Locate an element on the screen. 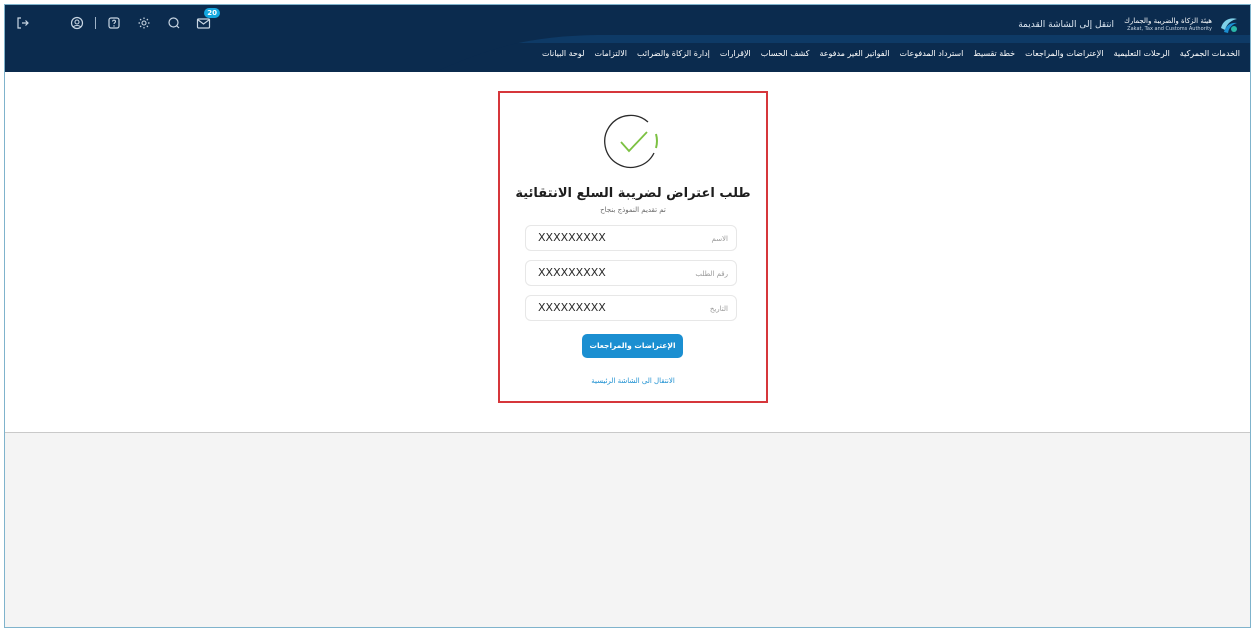  success-check-icon is located at coordinates (631, 141).